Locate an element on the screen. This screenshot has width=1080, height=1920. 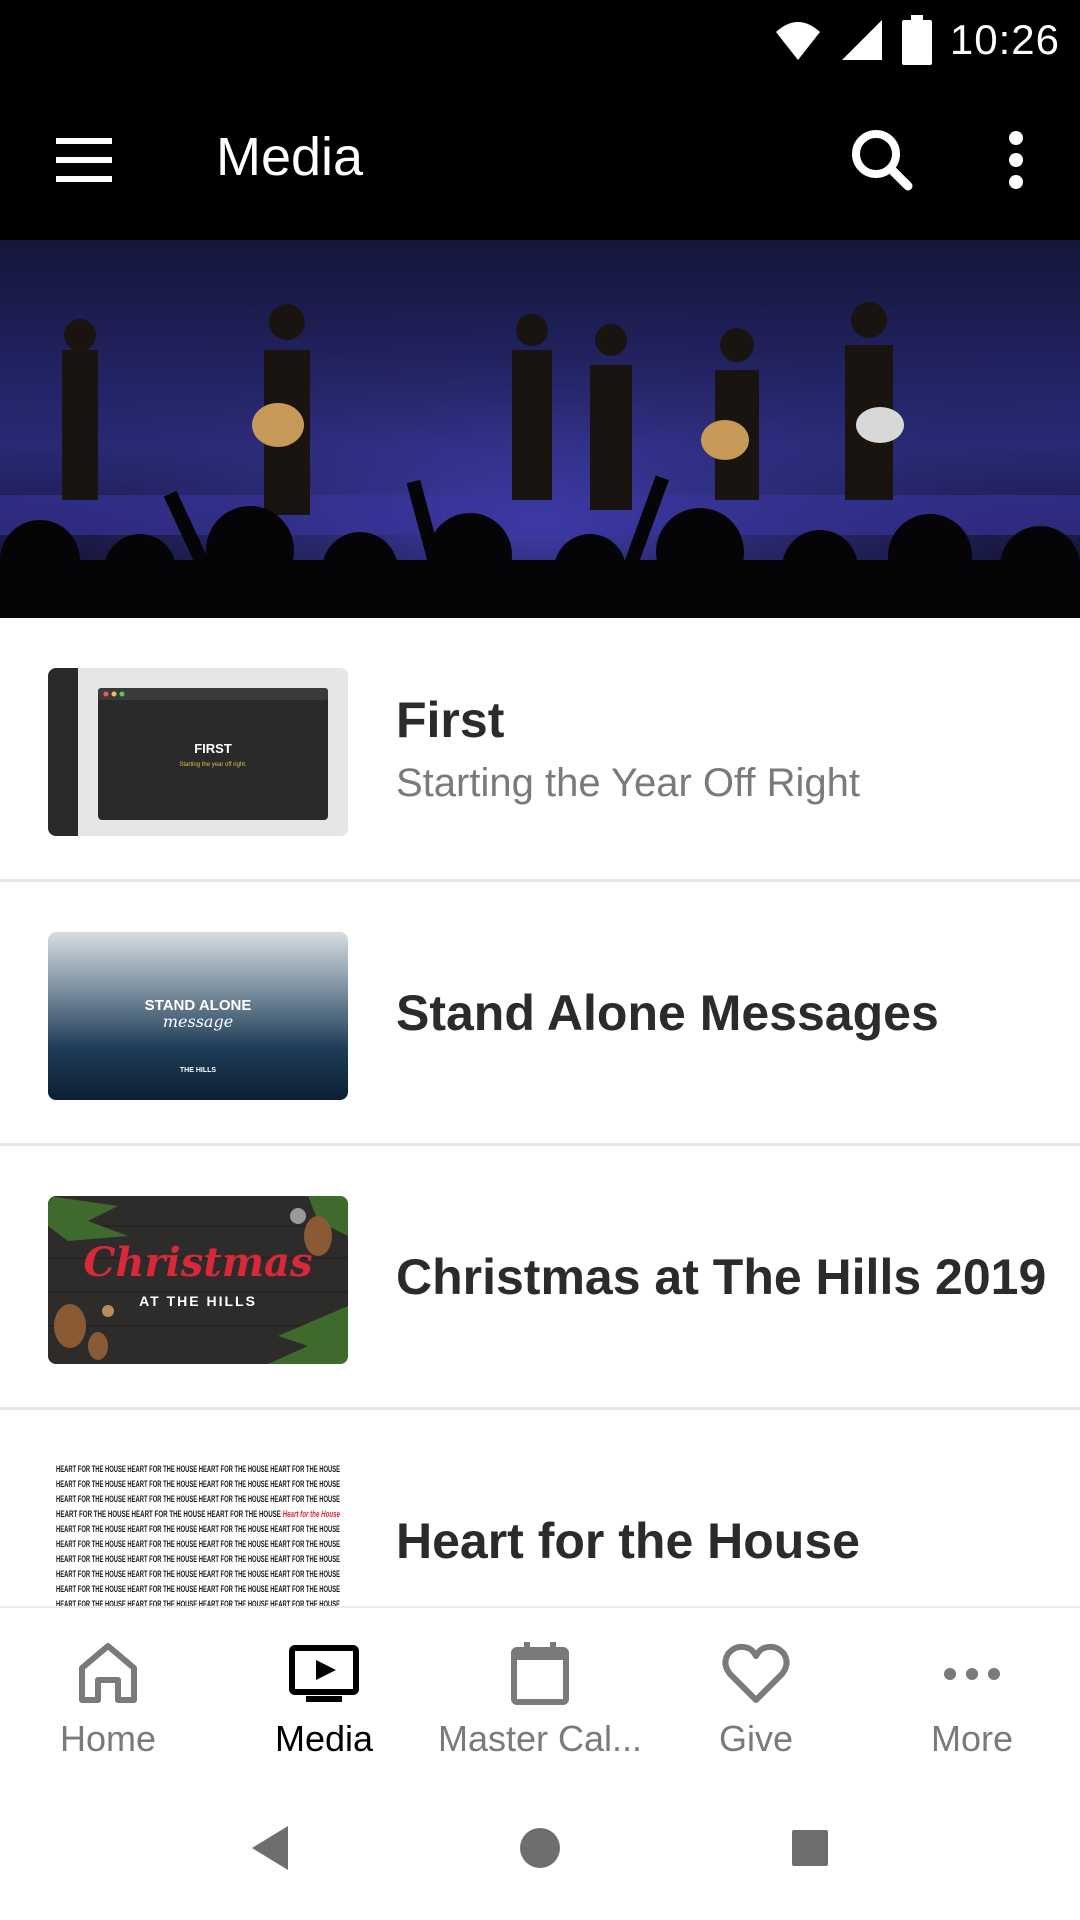
nav-give: Give is located at coordinates (756, 1698).